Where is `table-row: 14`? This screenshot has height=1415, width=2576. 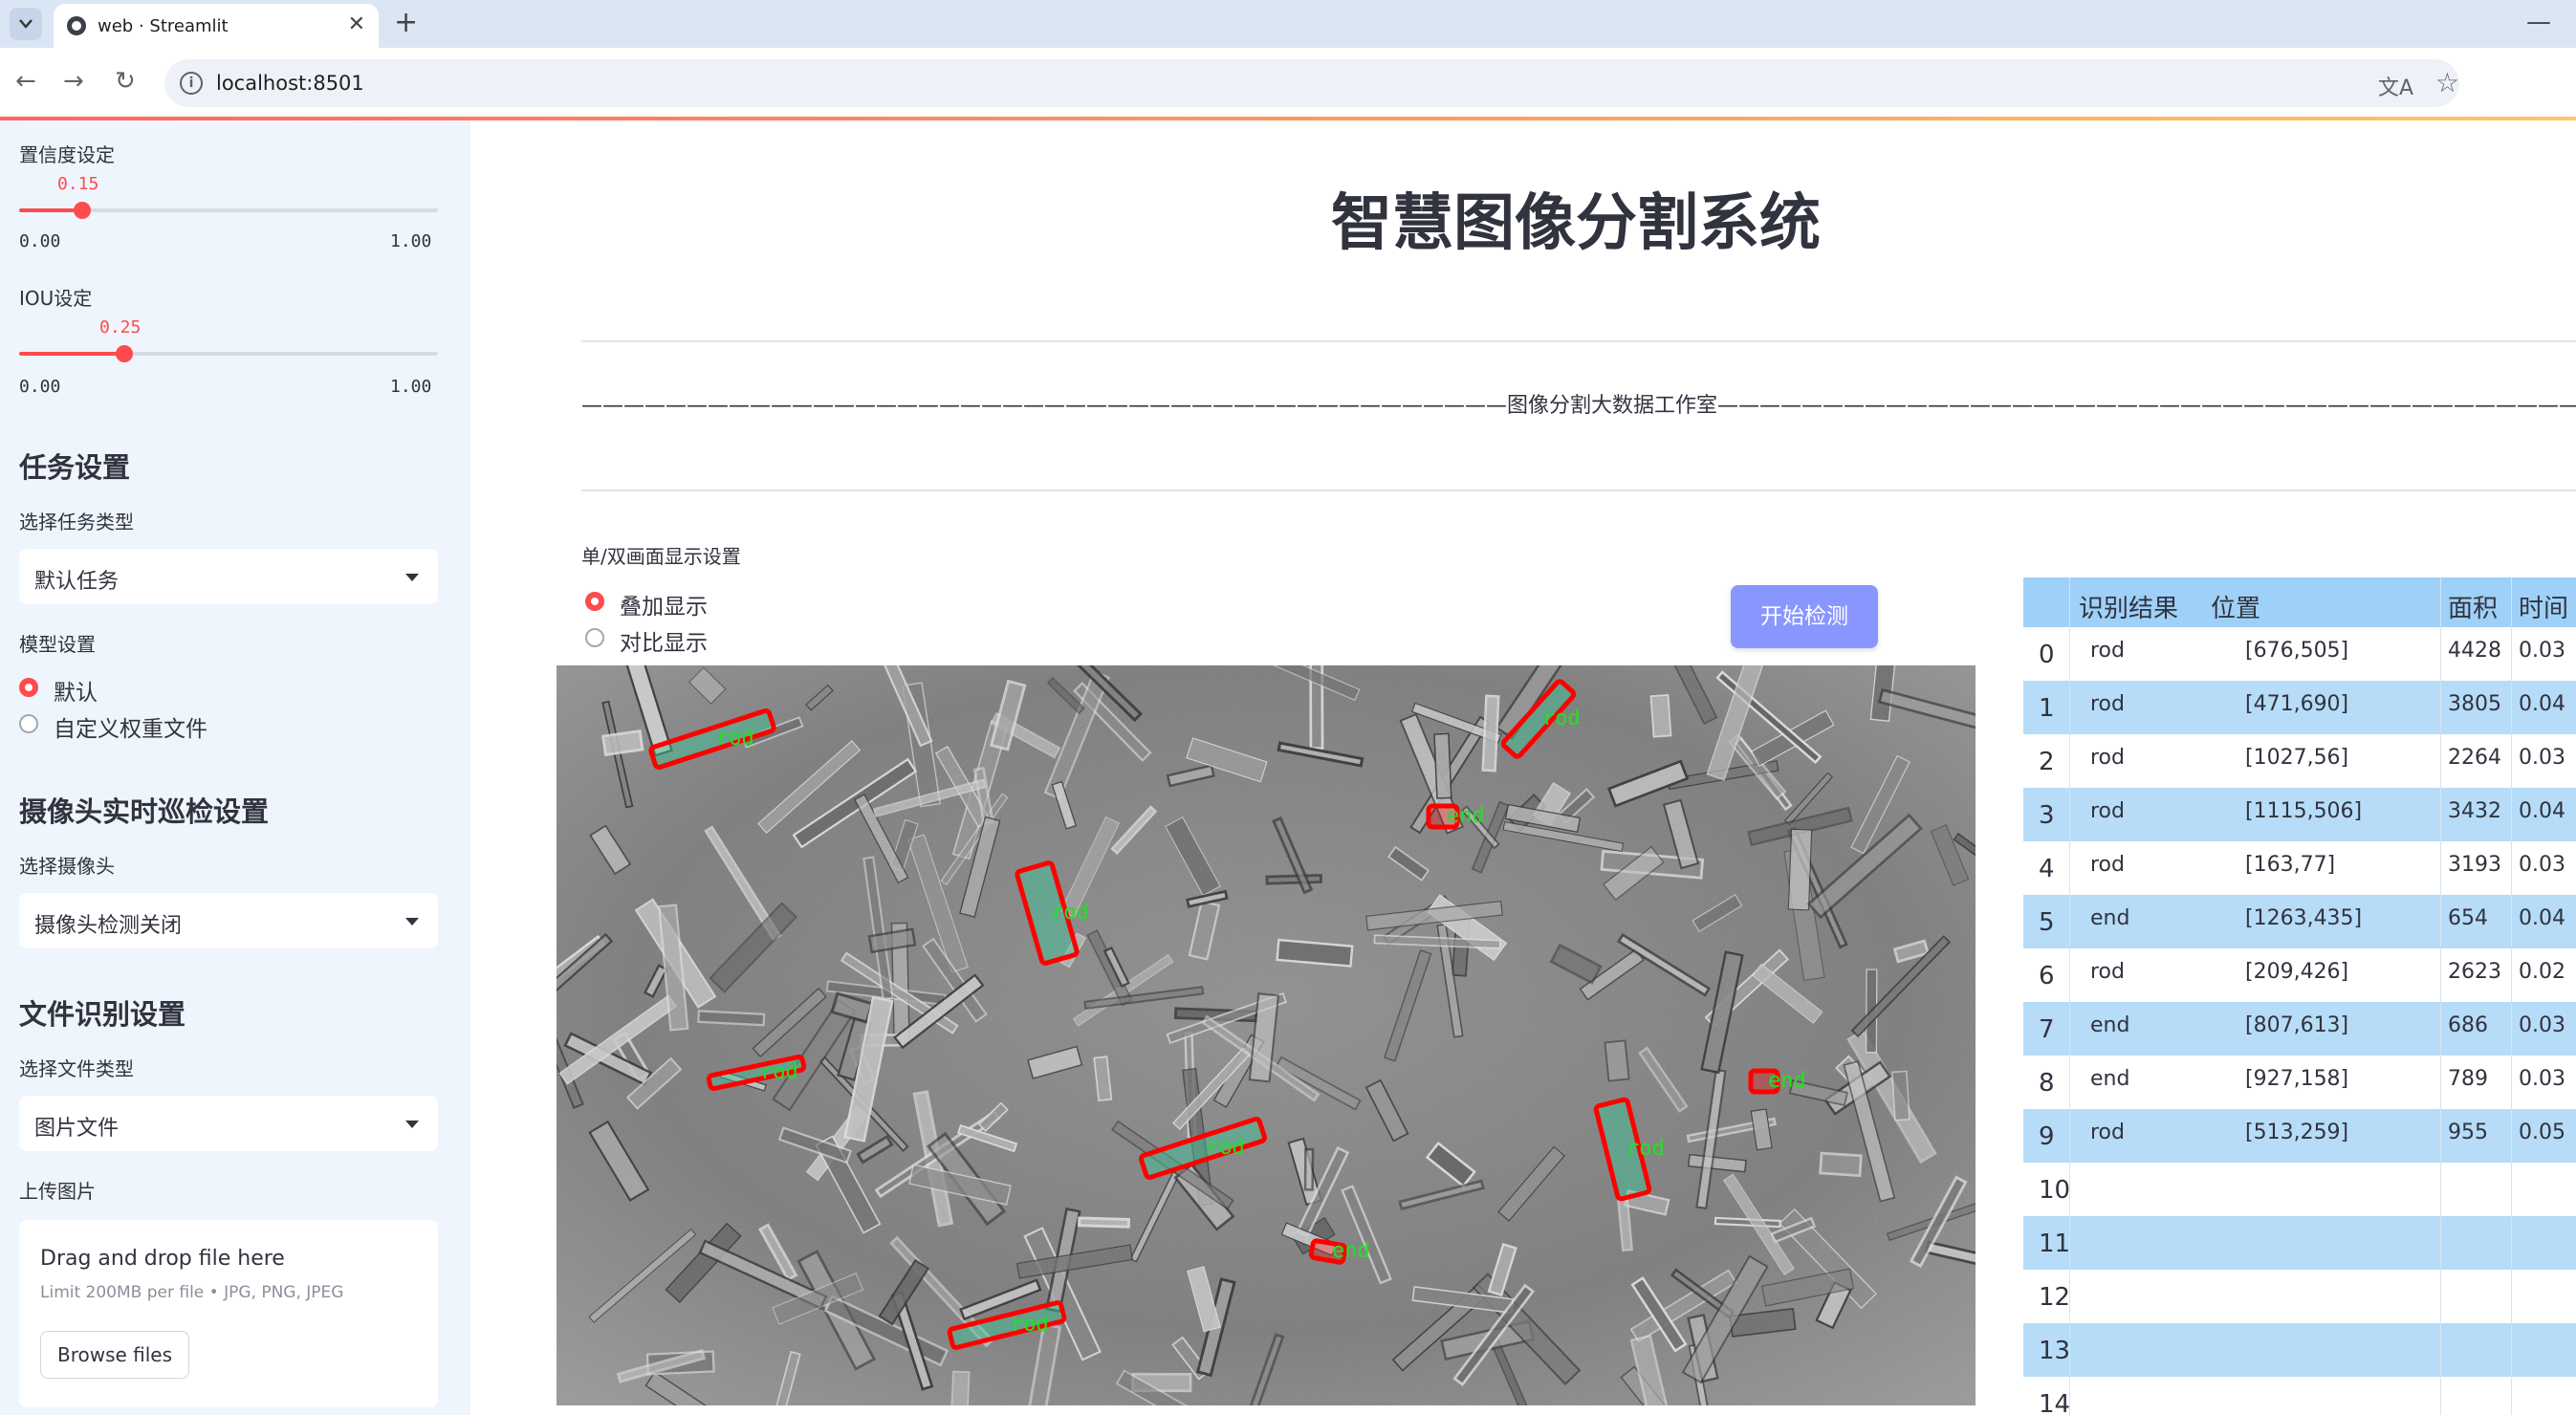 table-row: 14 is located at coordinates (2299, 1396).